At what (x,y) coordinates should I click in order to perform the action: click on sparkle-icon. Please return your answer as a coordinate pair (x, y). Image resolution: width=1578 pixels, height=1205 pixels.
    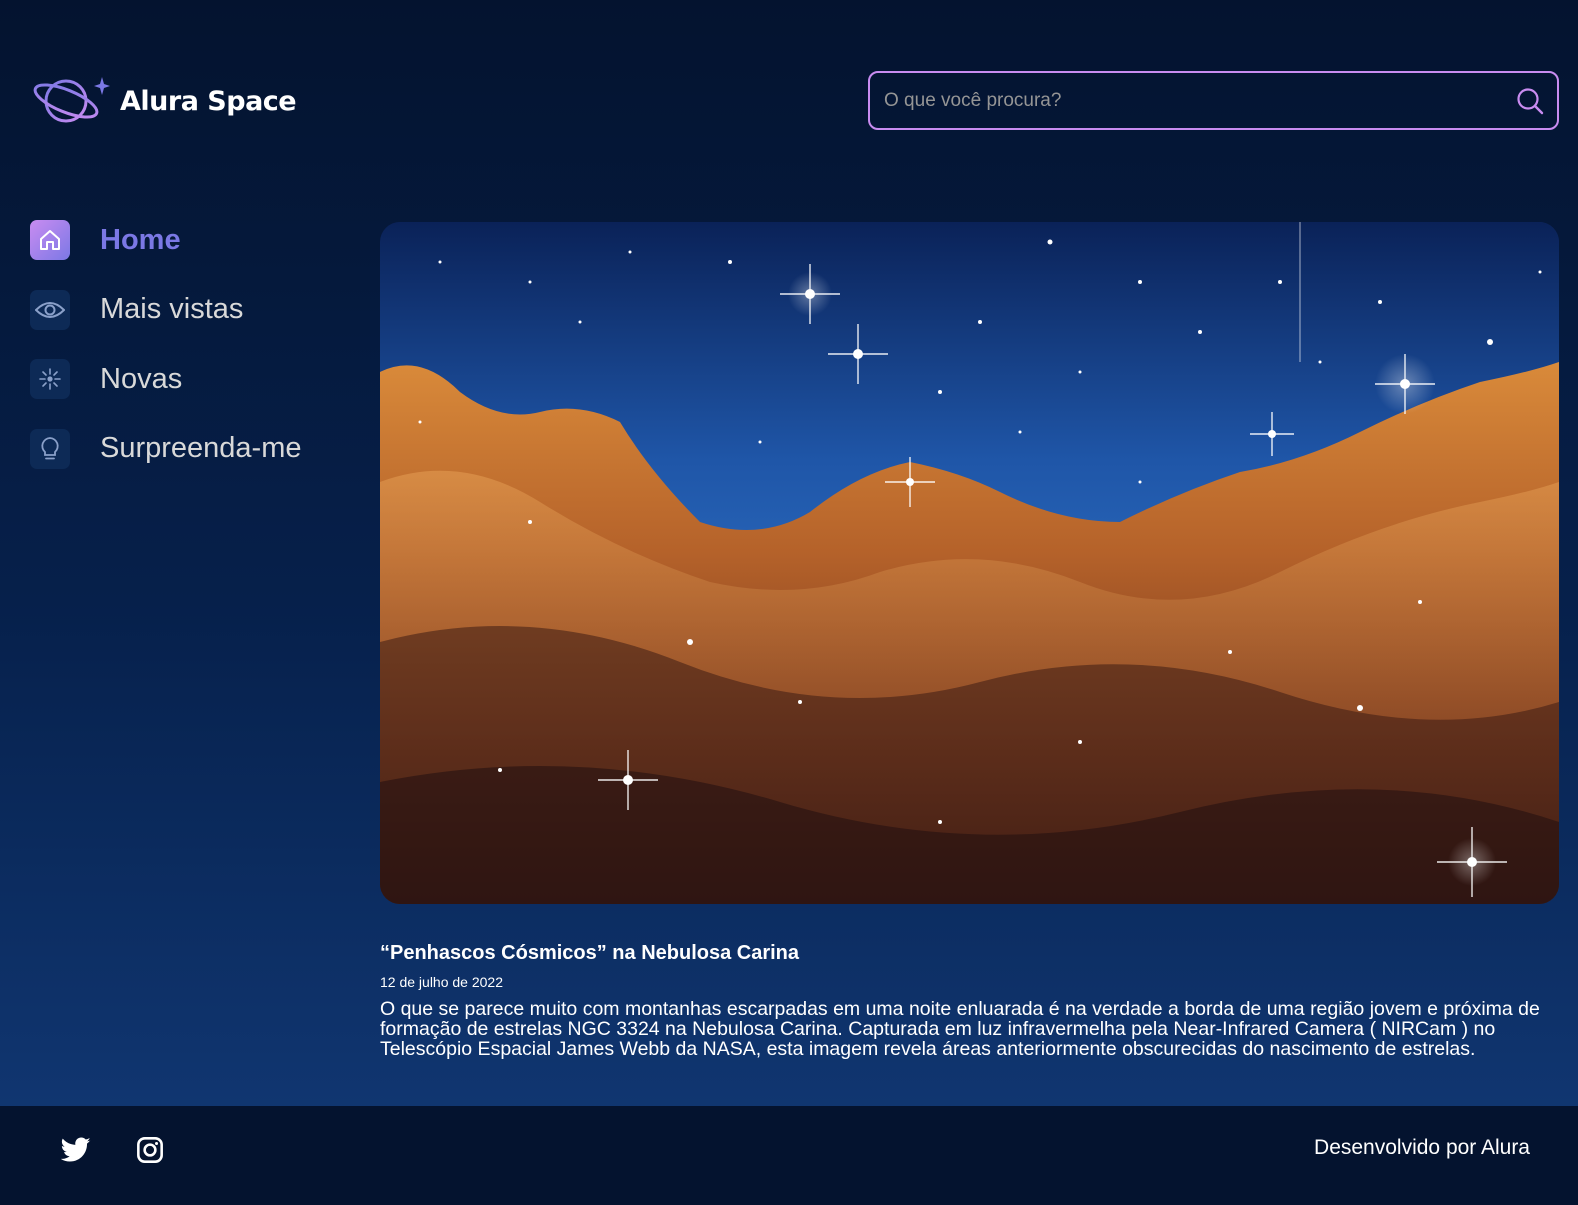
    Looking at the image, I should click on (50, 379).